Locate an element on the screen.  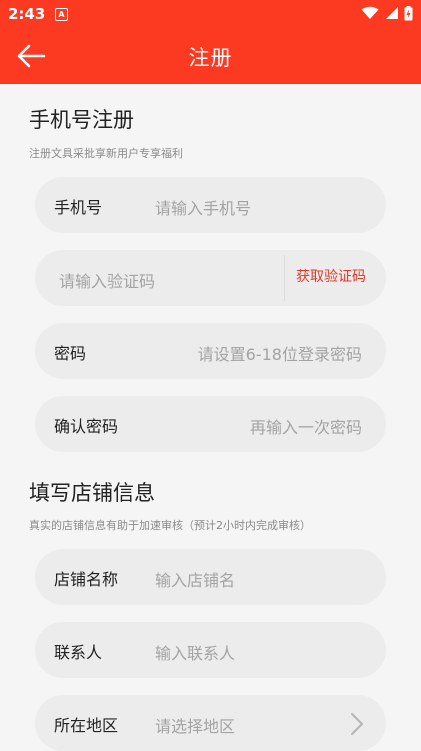
chevron-right-icon is located at coordinates (357, 724).